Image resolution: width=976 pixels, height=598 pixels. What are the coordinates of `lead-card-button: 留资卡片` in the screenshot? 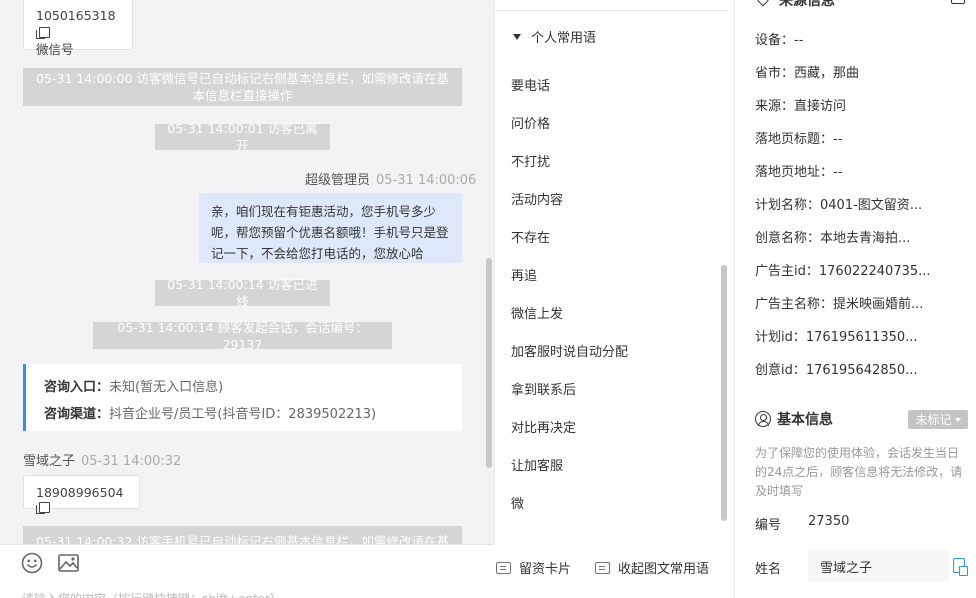 It's located at (533, 567).